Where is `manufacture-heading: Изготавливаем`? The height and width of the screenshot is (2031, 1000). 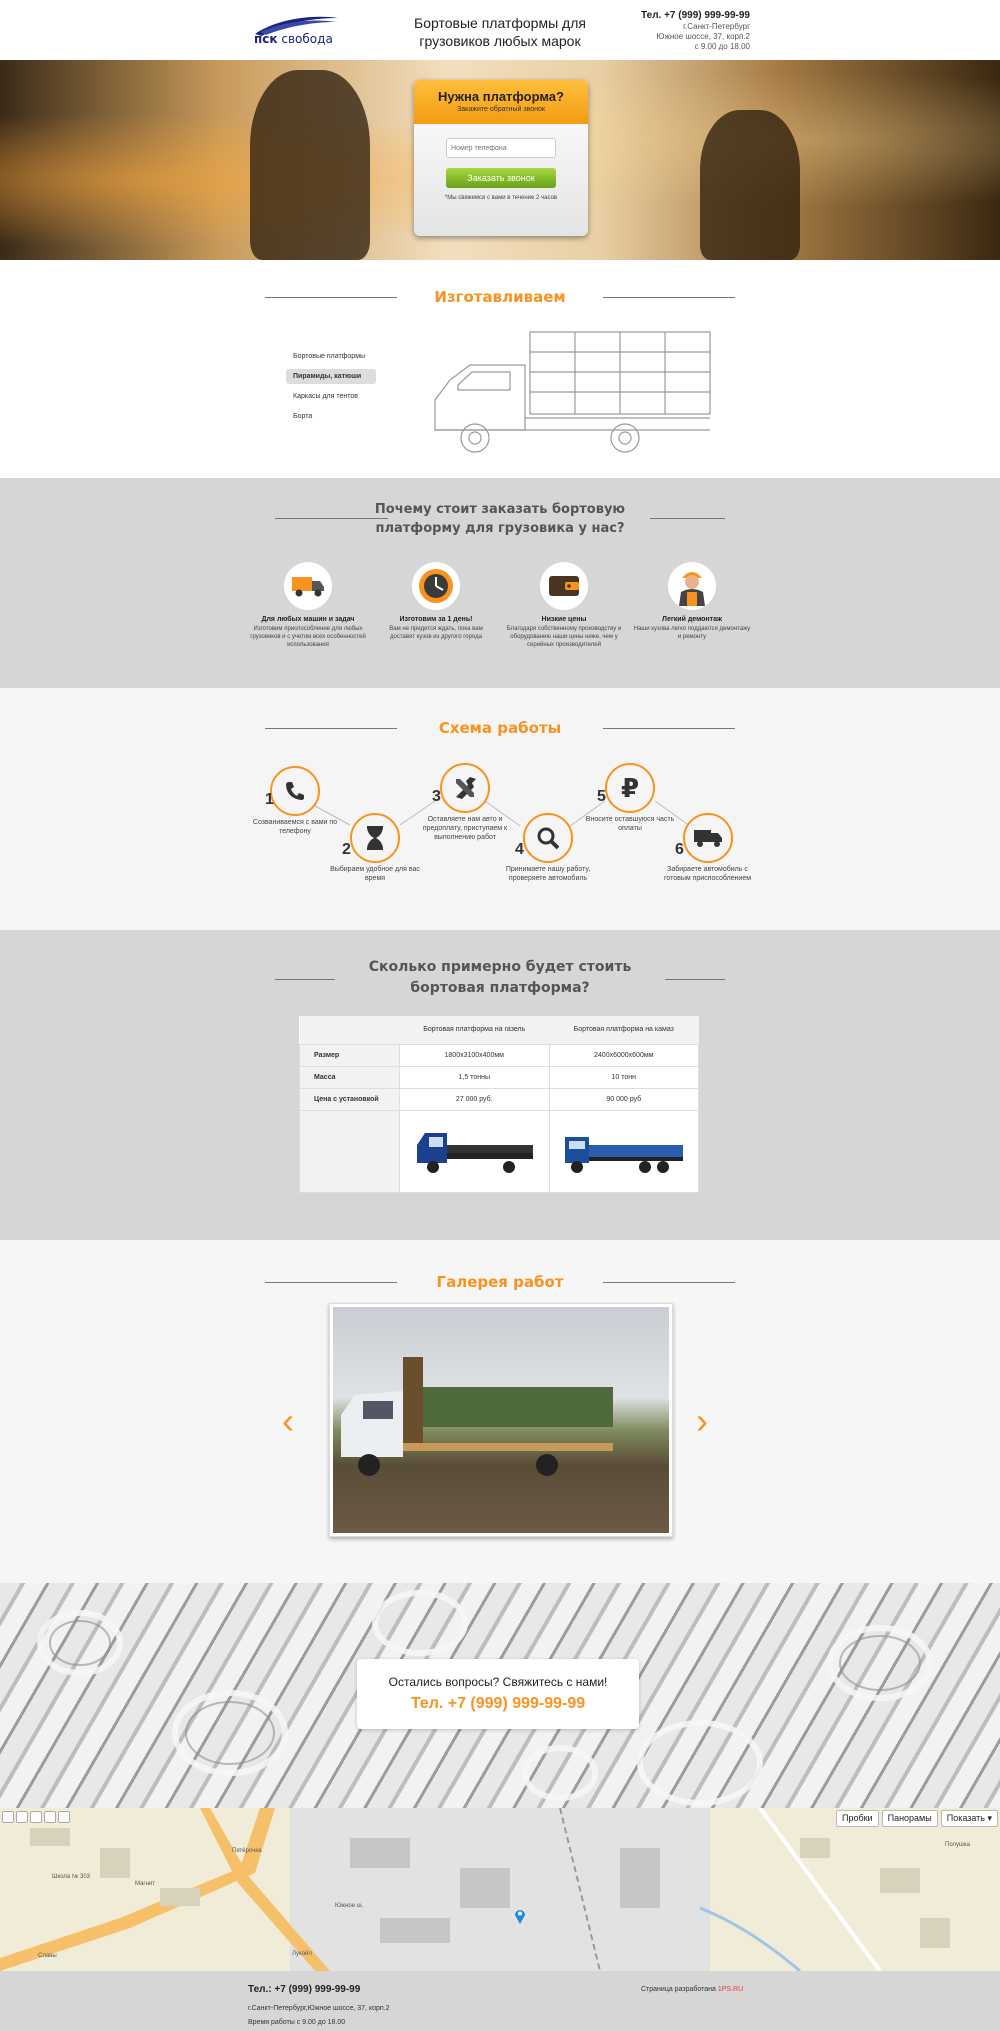 manufacture-heading: Изготавливаем is located at coordinates (500, 297).